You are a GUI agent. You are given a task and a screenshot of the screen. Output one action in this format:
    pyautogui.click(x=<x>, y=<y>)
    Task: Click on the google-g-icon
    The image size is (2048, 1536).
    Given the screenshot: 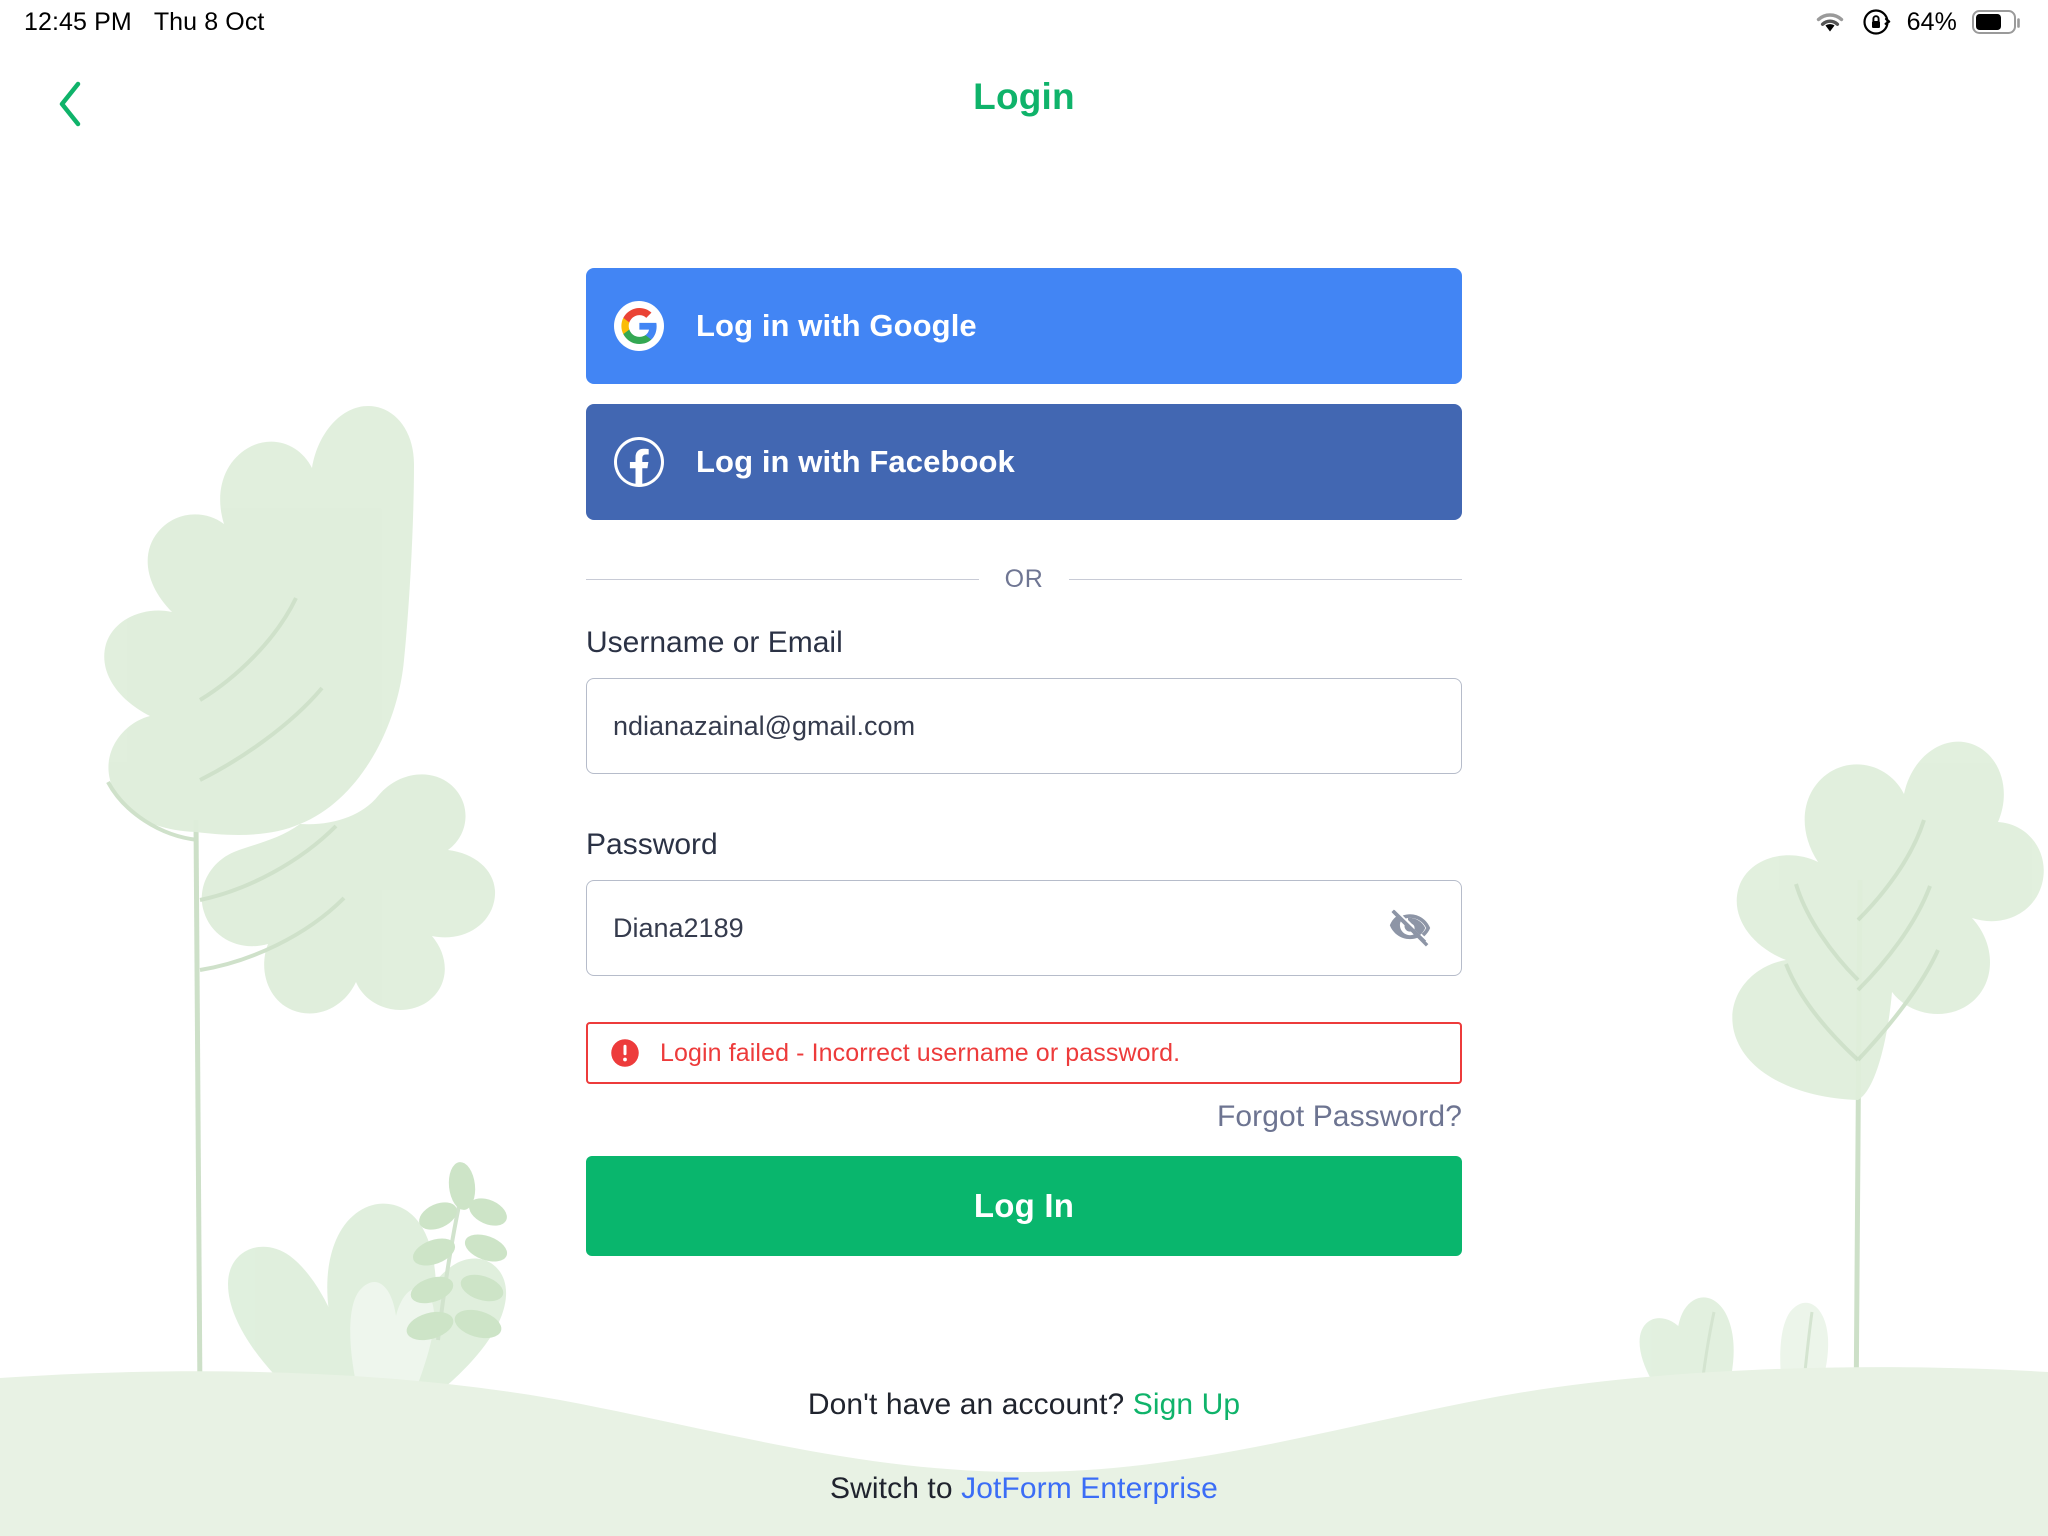 What is the action you would take?
    pyautogui.click(x=639, y=326)
    